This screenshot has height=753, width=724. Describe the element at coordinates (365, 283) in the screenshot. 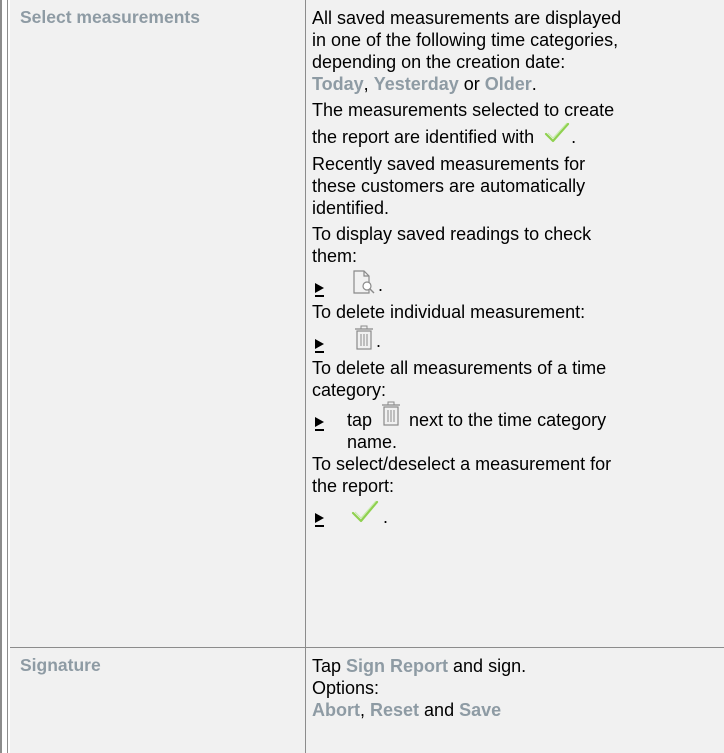

I see `document-search-icon` at that location.